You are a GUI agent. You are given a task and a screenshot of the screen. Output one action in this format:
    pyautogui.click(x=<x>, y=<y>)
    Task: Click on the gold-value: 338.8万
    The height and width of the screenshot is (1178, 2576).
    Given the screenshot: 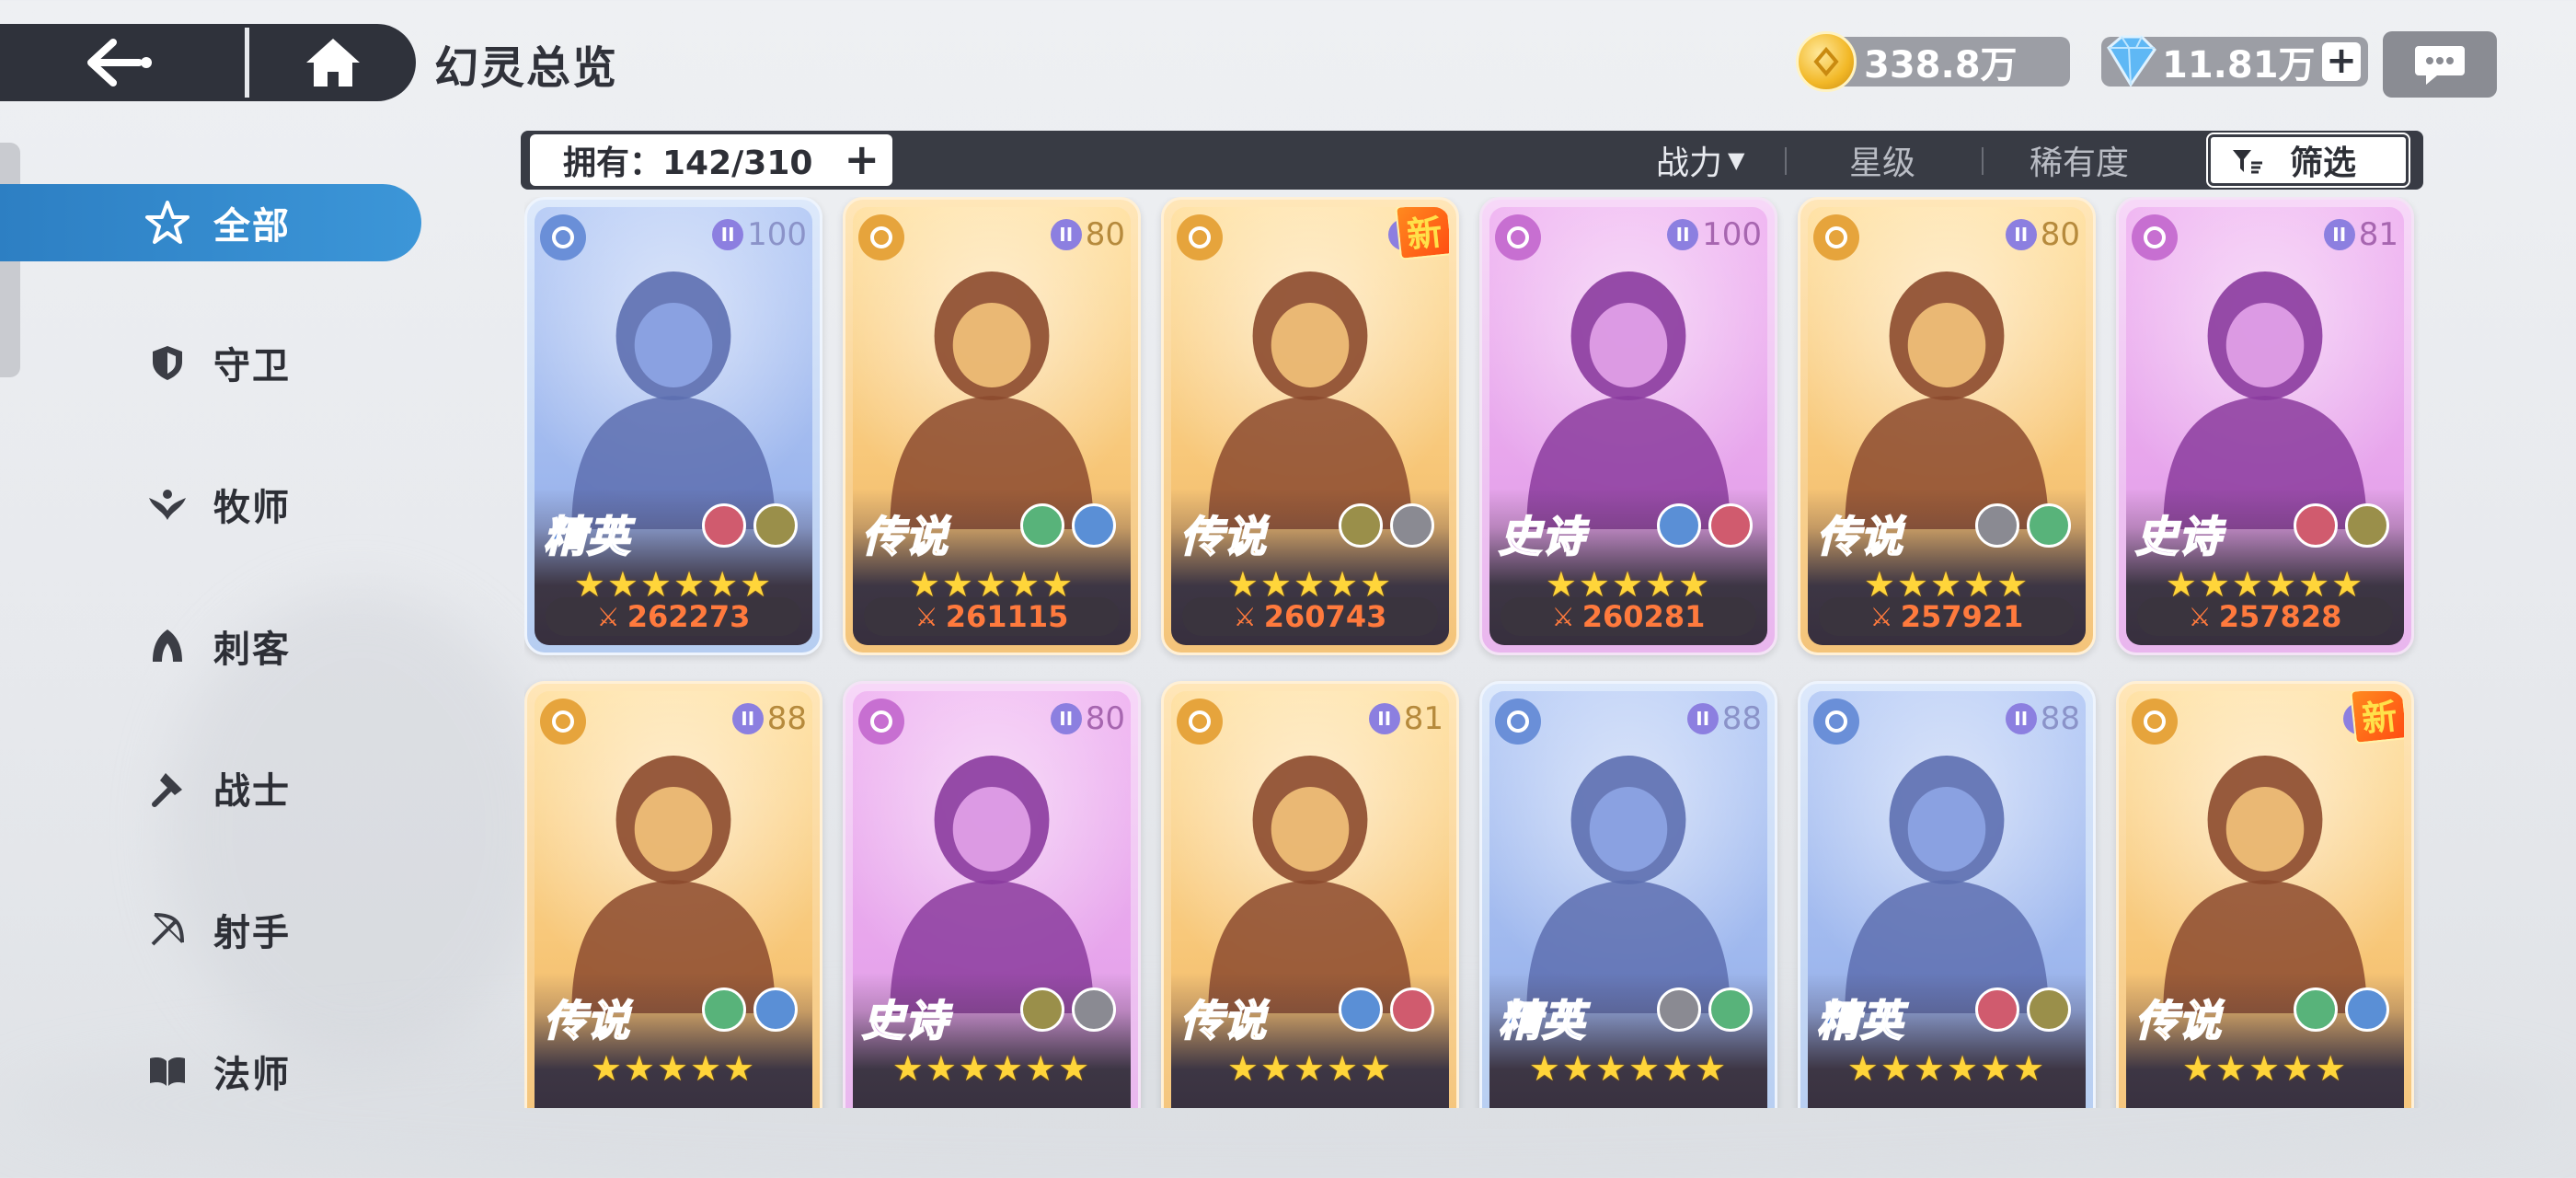 What is the action you would take?
    pyautogui.click(x=1941, y=65)
    